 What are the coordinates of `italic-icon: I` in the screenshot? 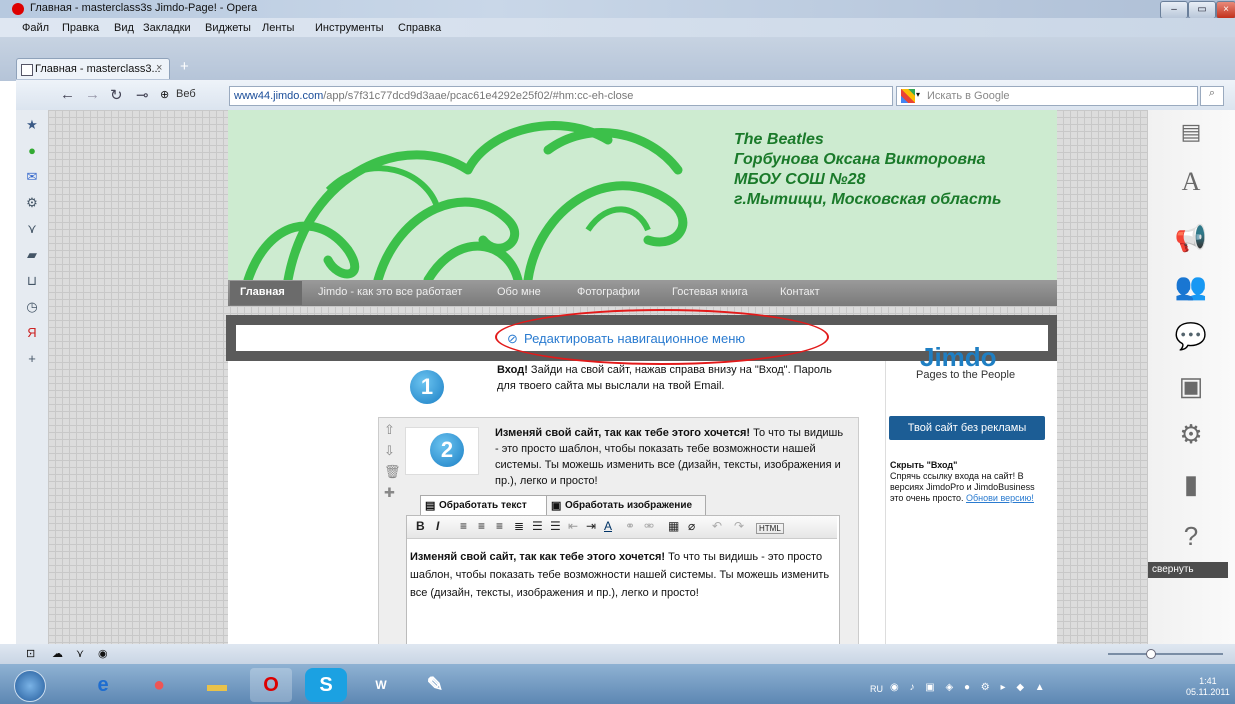 It's located at (437, 526).